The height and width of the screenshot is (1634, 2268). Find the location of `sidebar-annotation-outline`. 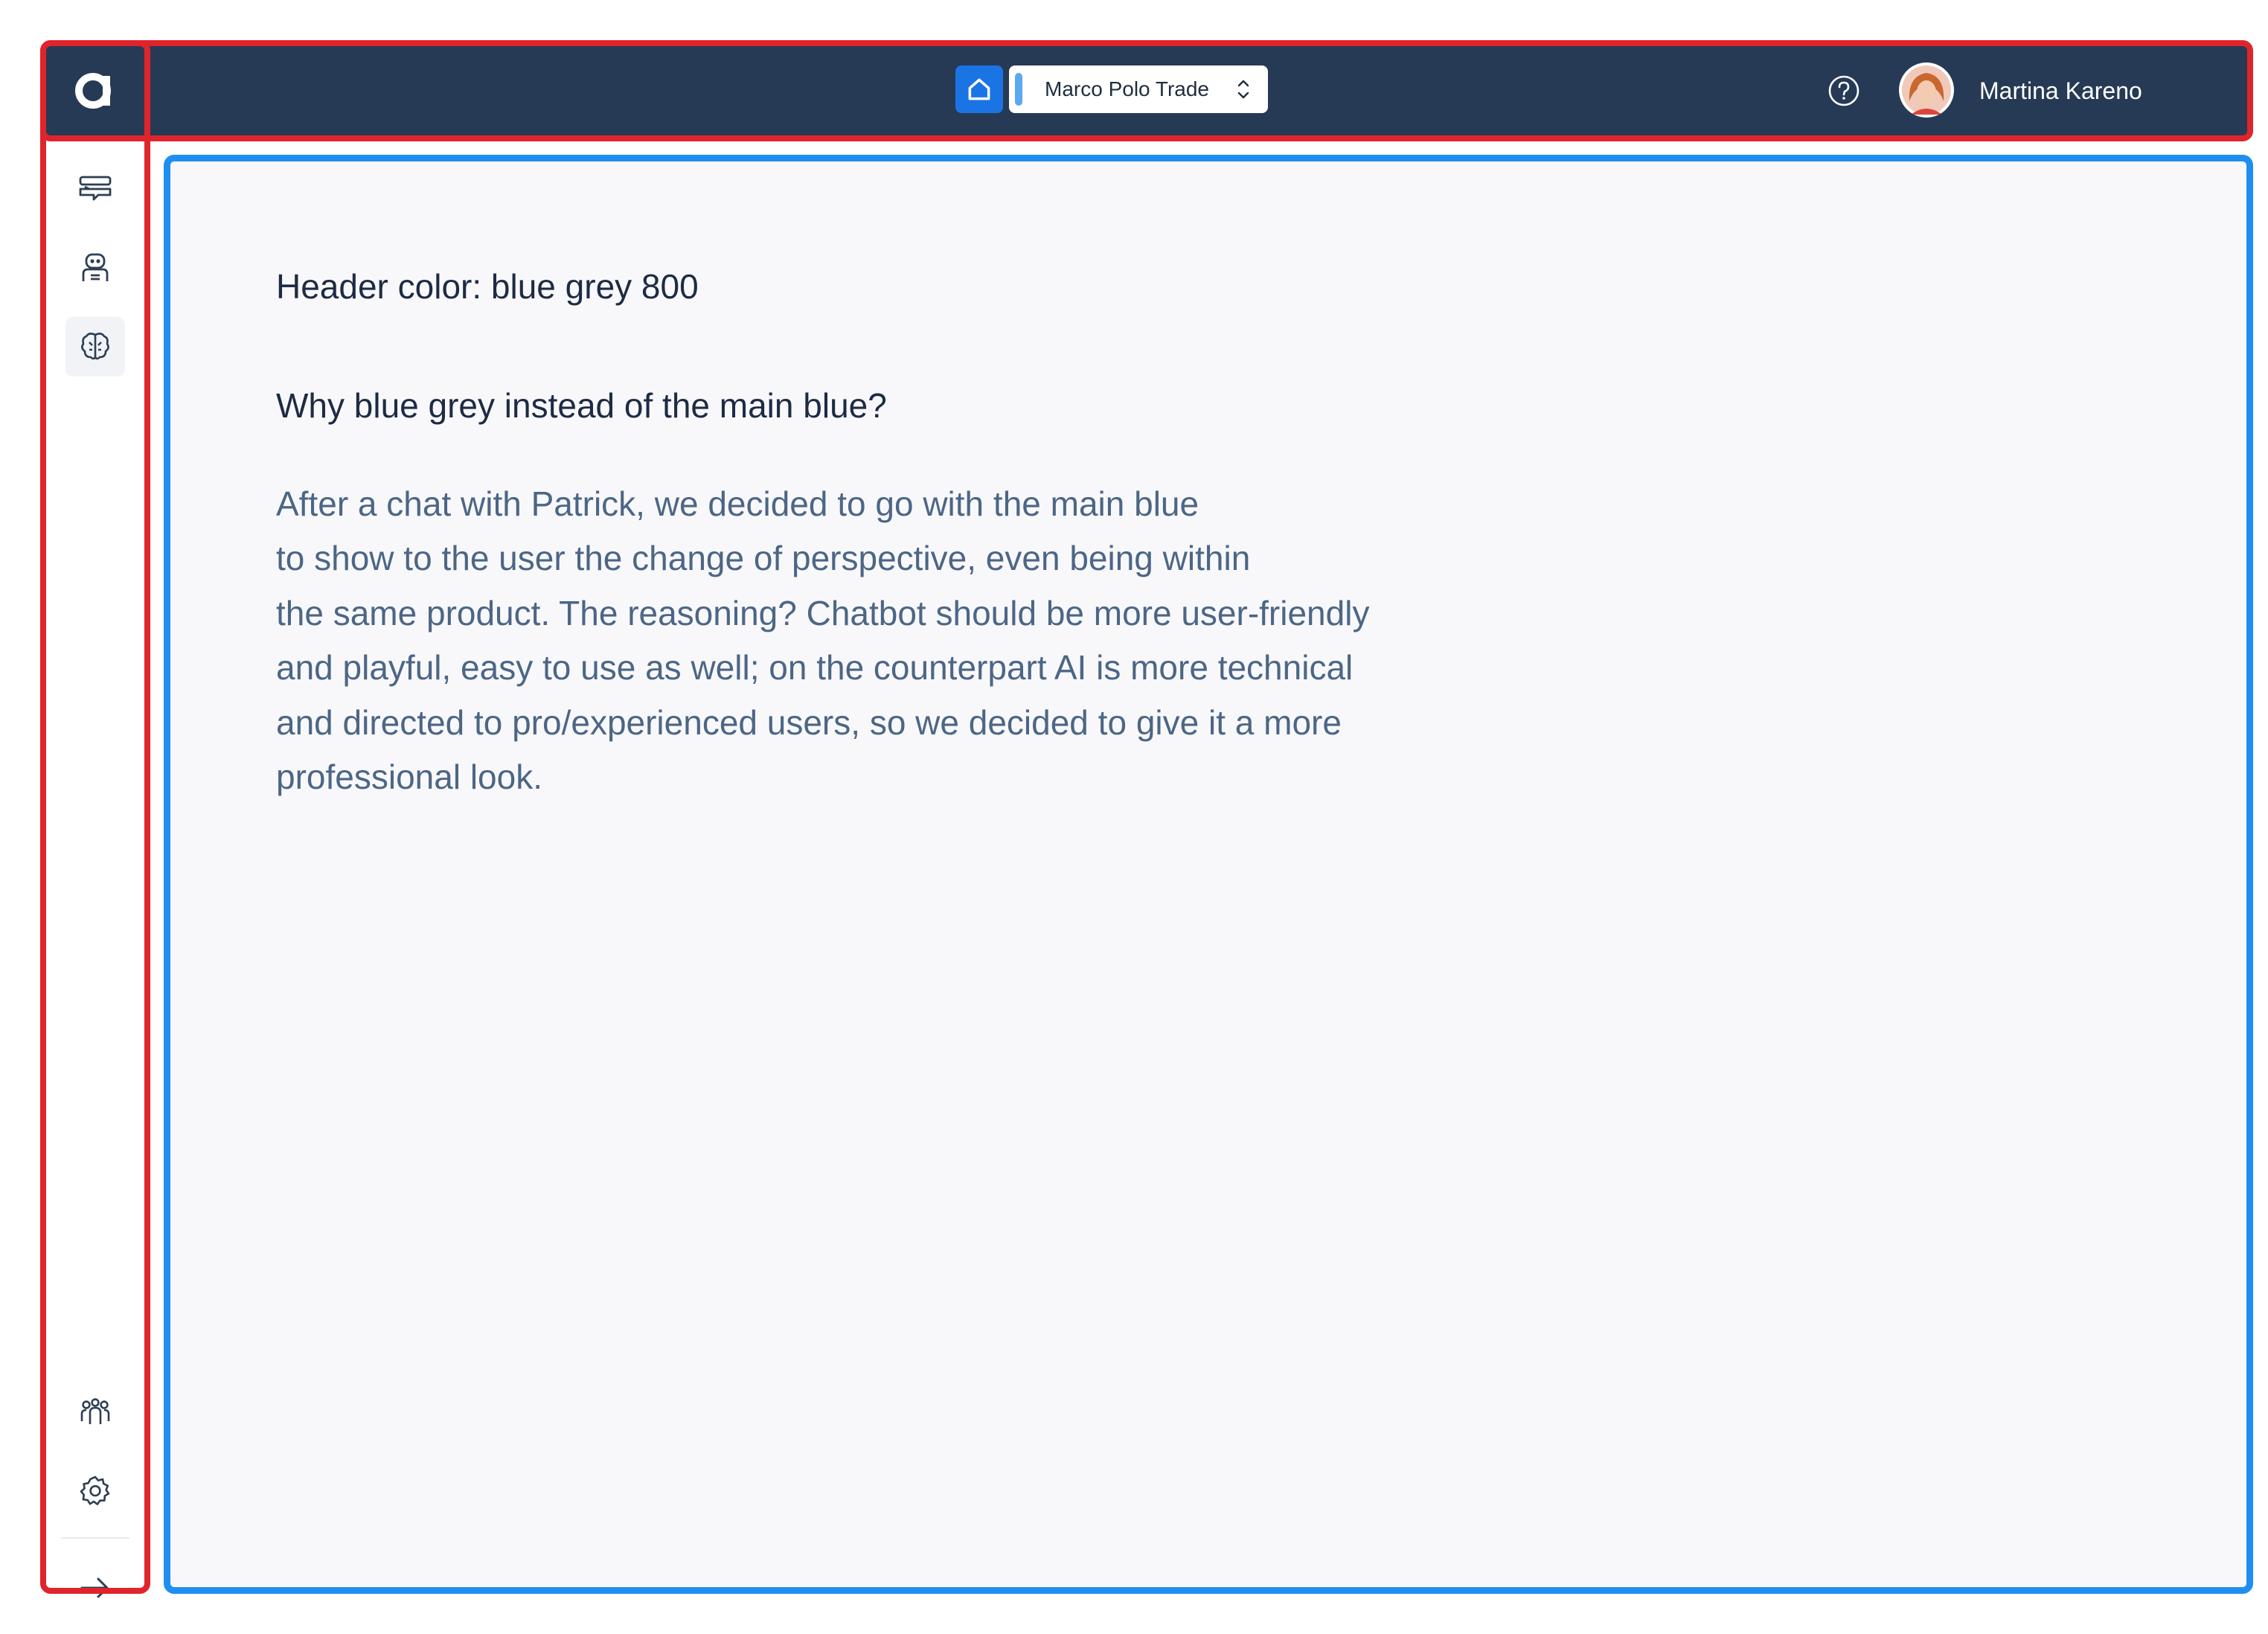

sidebar-annotation-outline is located at coordinates (95, 817).